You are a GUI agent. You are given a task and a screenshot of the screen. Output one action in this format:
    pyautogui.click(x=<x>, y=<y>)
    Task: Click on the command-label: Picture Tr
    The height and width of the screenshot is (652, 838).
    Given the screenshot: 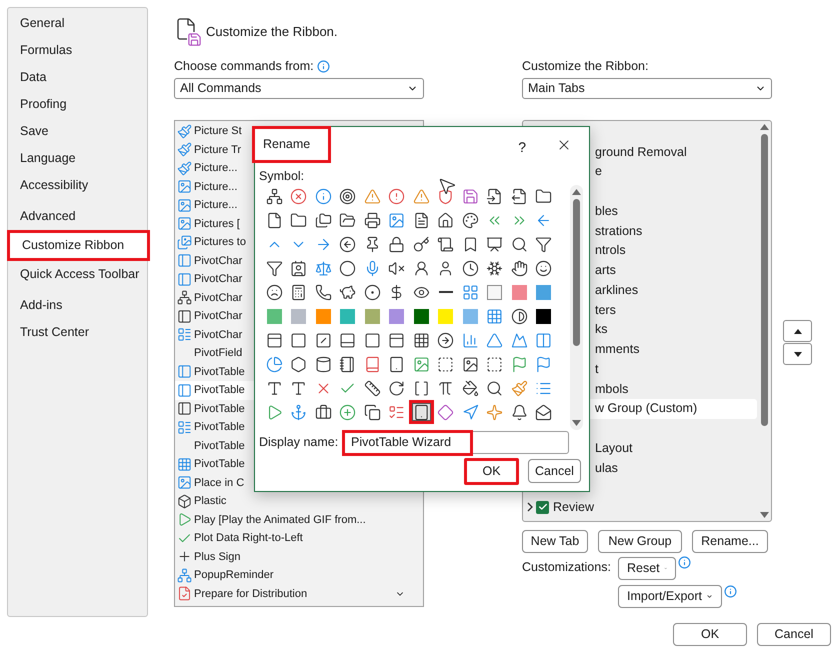 What is the action you would take?
    pyautogui.click(x=218, y=150)
    